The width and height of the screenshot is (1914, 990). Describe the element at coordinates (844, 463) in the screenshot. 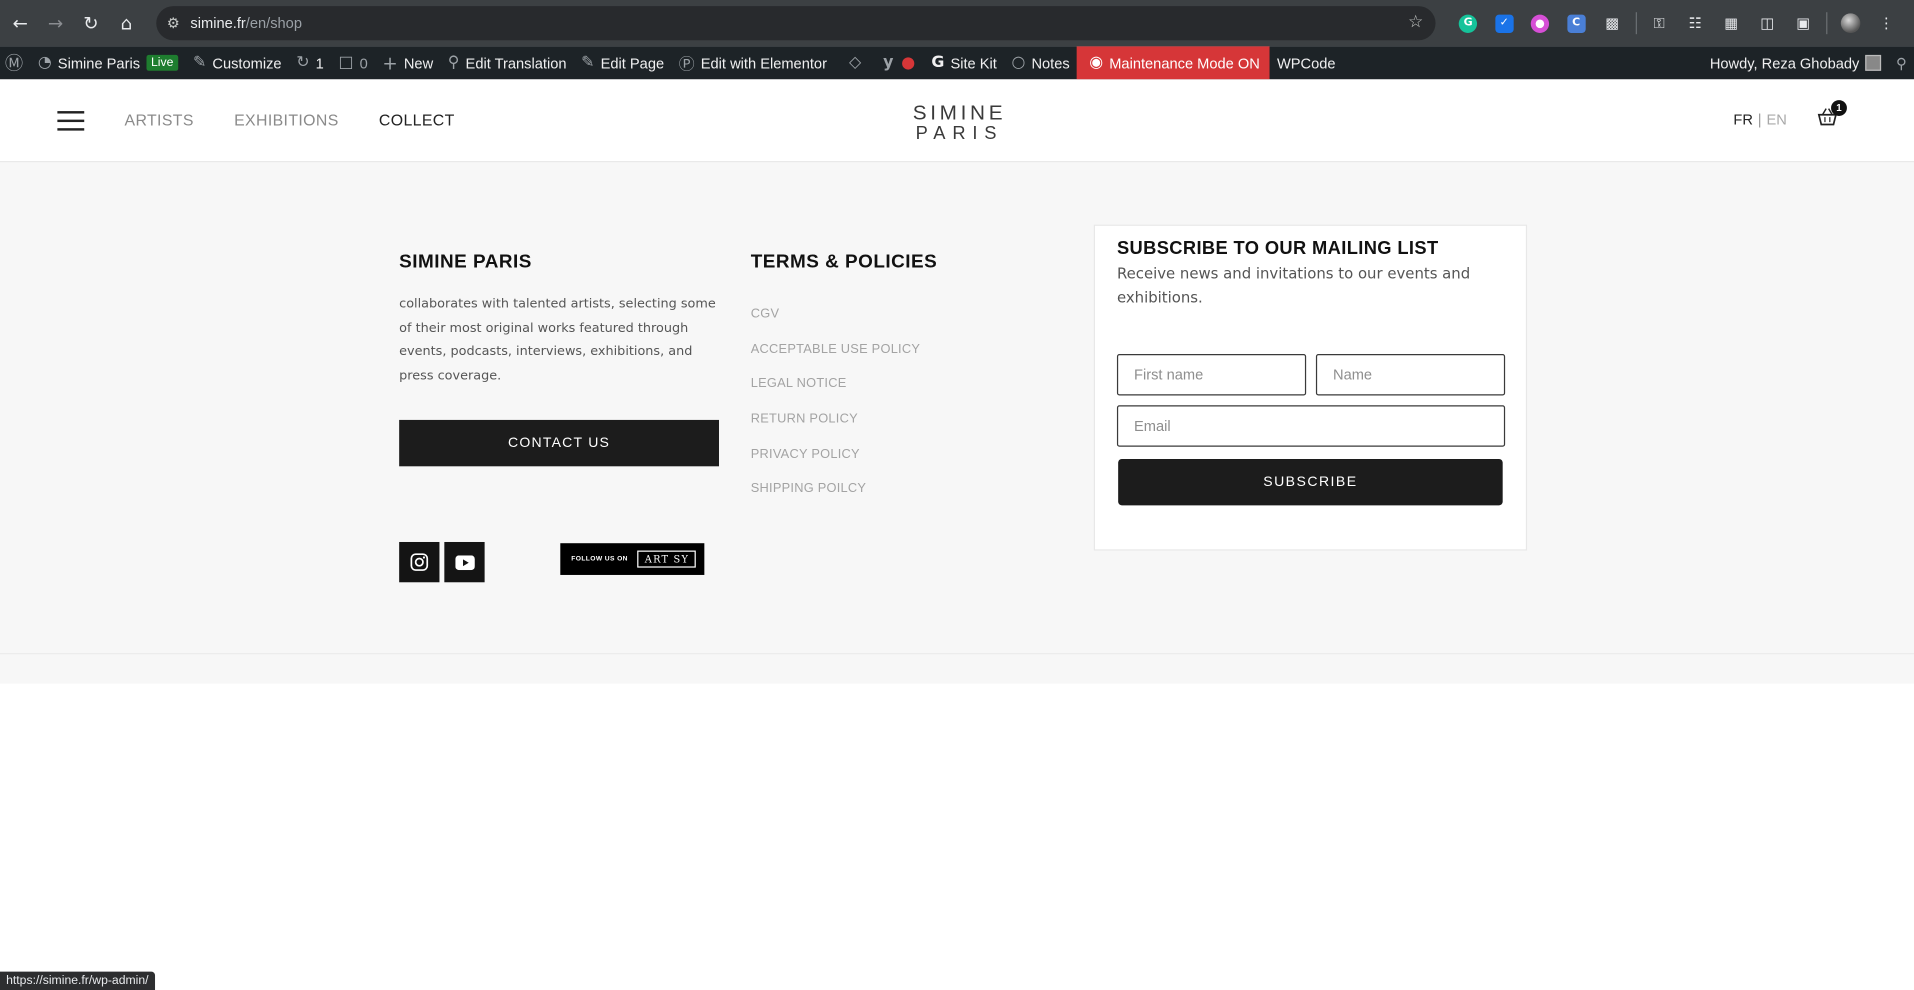

I see `policy-link-privacy: PRIVACY POLICY` at that location.